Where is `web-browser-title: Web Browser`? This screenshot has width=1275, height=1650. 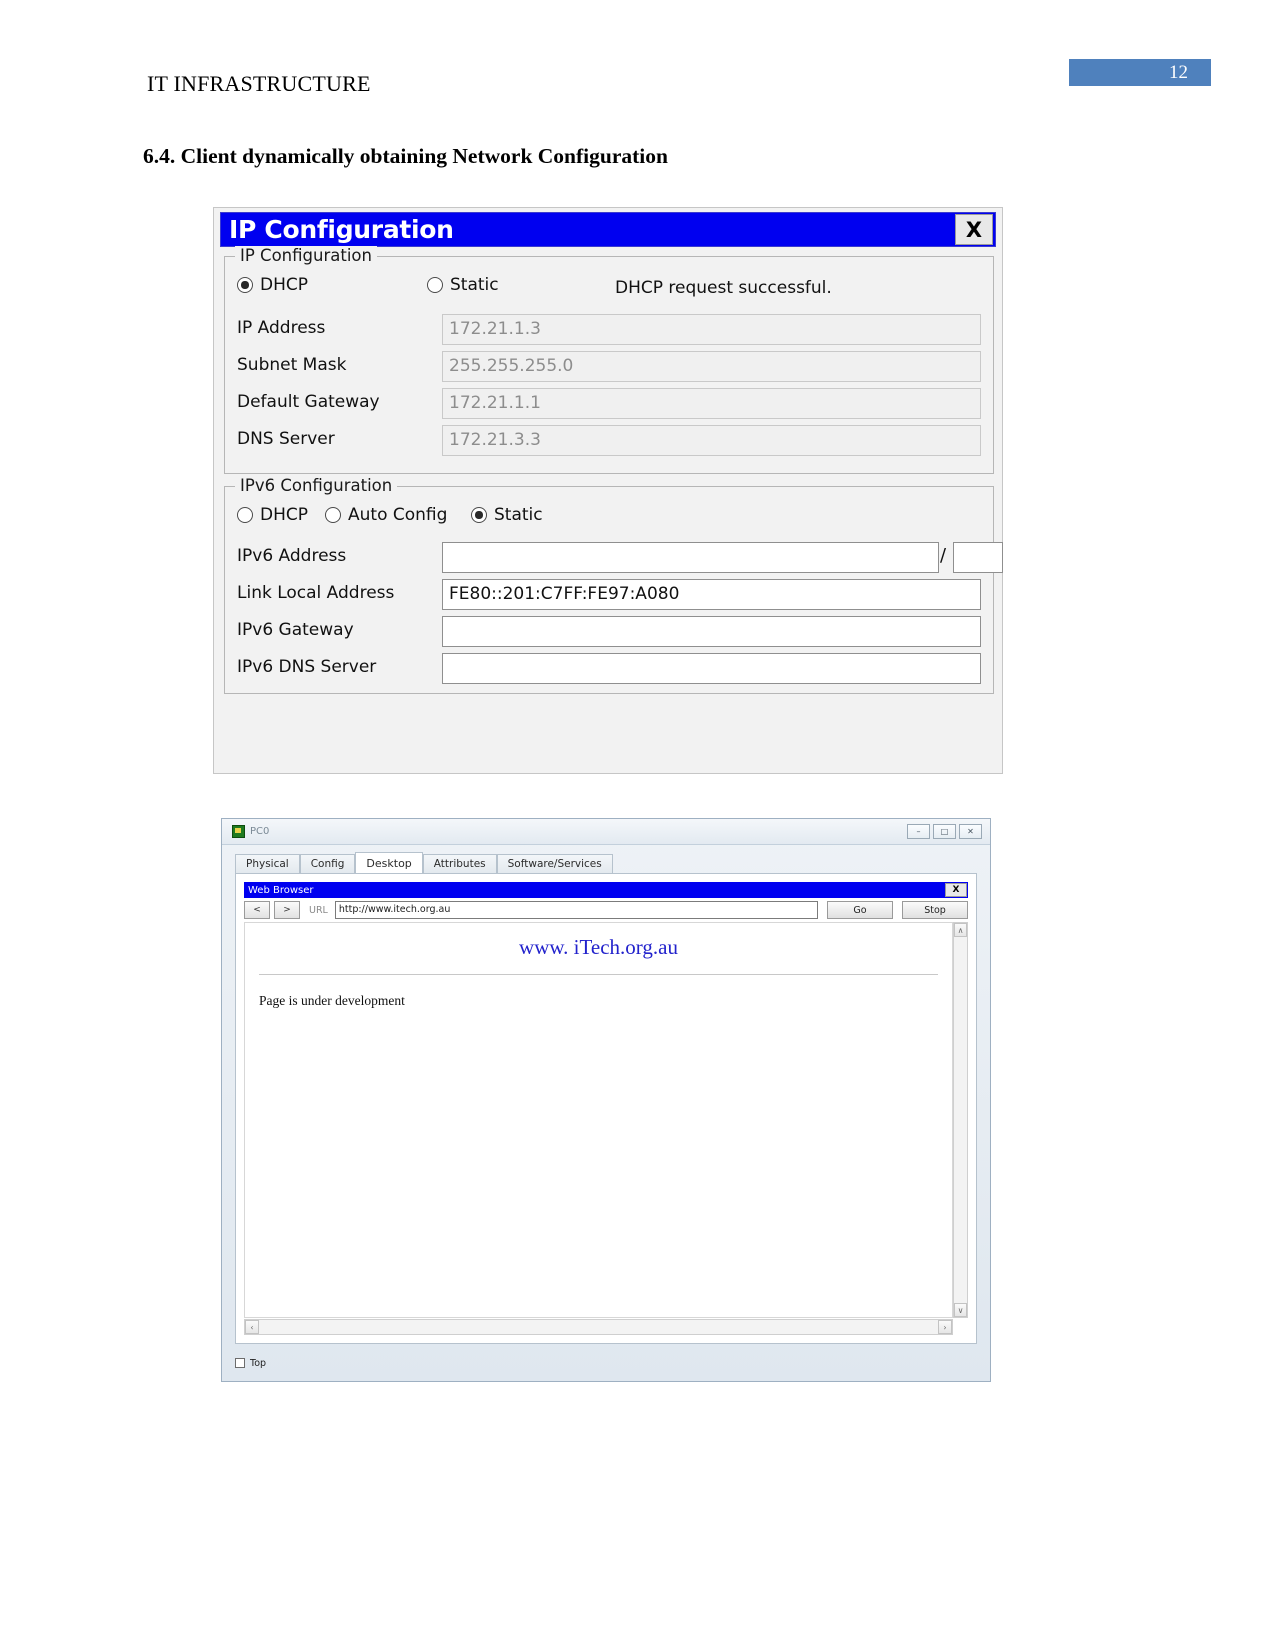 web-browser-title: Web Browser is located at coordinates (281, 890).